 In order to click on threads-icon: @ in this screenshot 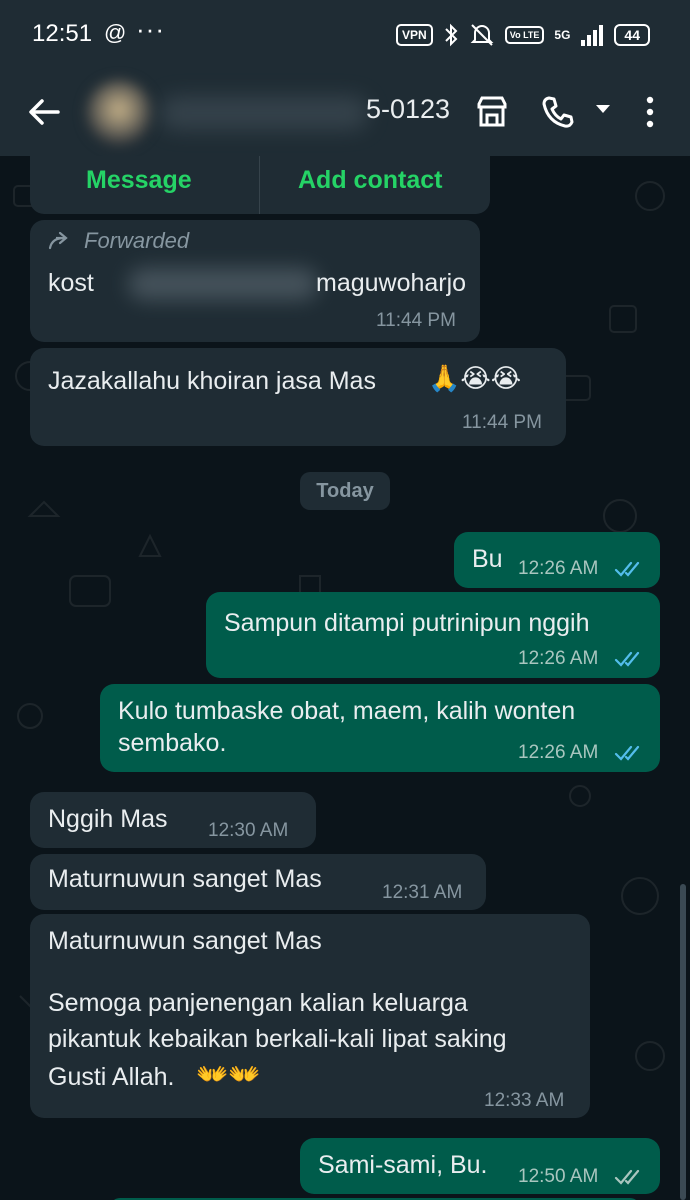, I will do `click(115, 32)`.